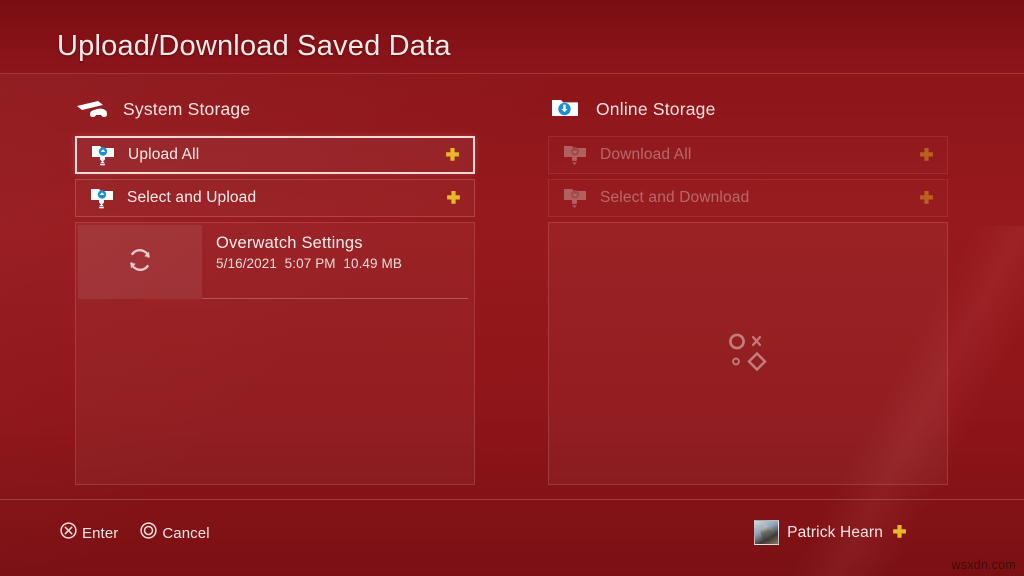 The image size is (1024, 576). Describe the element at coordinates (565, 109) in the screenshot. I see `cloud-folder-download-icon` at that location.